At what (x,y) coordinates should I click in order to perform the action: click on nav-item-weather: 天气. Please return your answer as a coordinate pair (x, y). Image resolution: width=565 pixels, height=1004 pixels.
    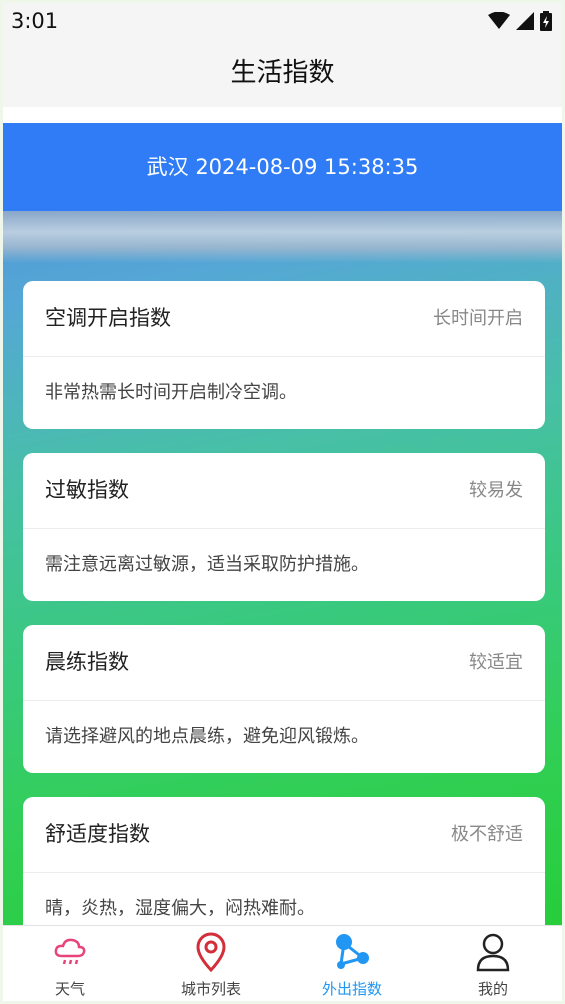
    Looking at the image, I should click on (70, 965).